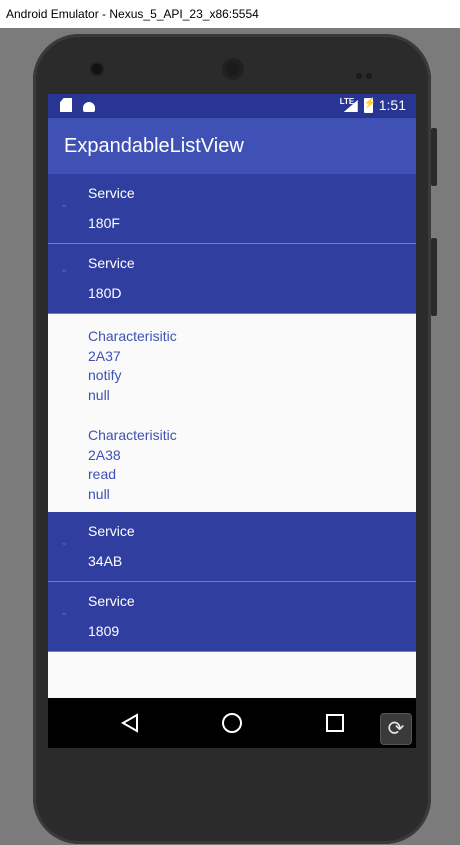  I want to click on android-icon, so click(89, 105).